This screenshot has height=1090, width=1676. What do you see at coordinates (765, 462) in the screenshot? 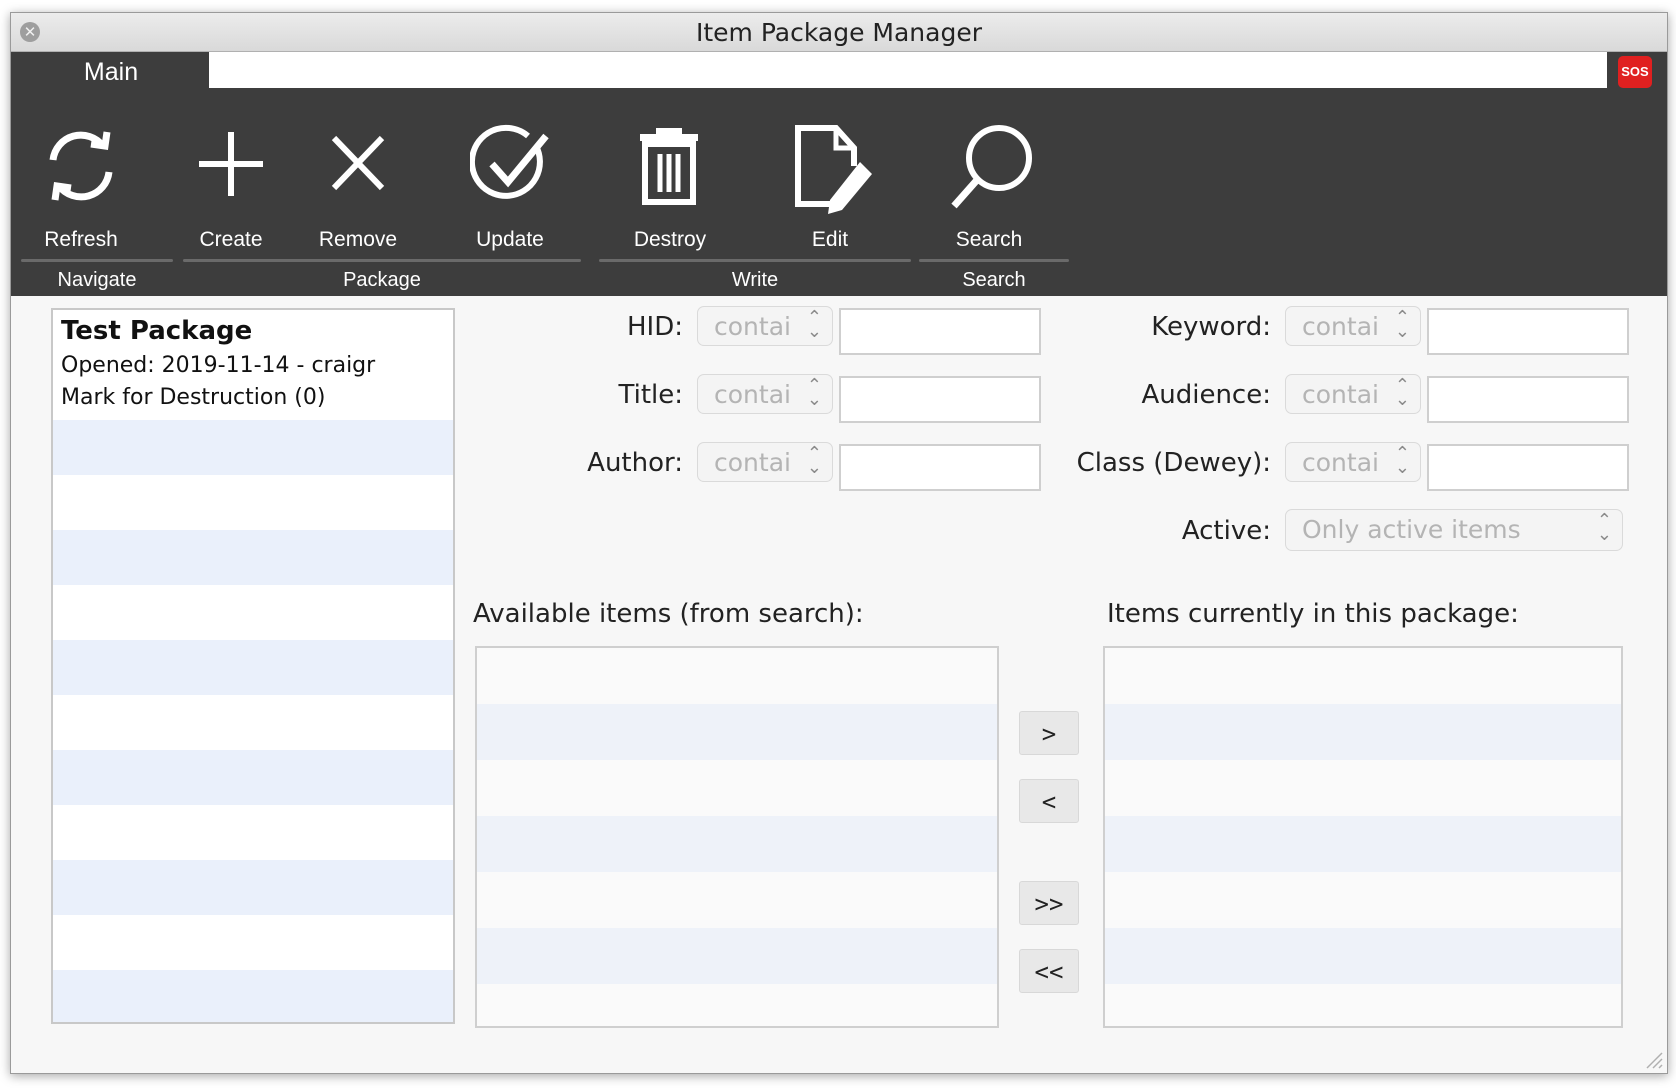
I see `author-match-select: contai ⌃ ⌄` at bounding box center [765, 462].